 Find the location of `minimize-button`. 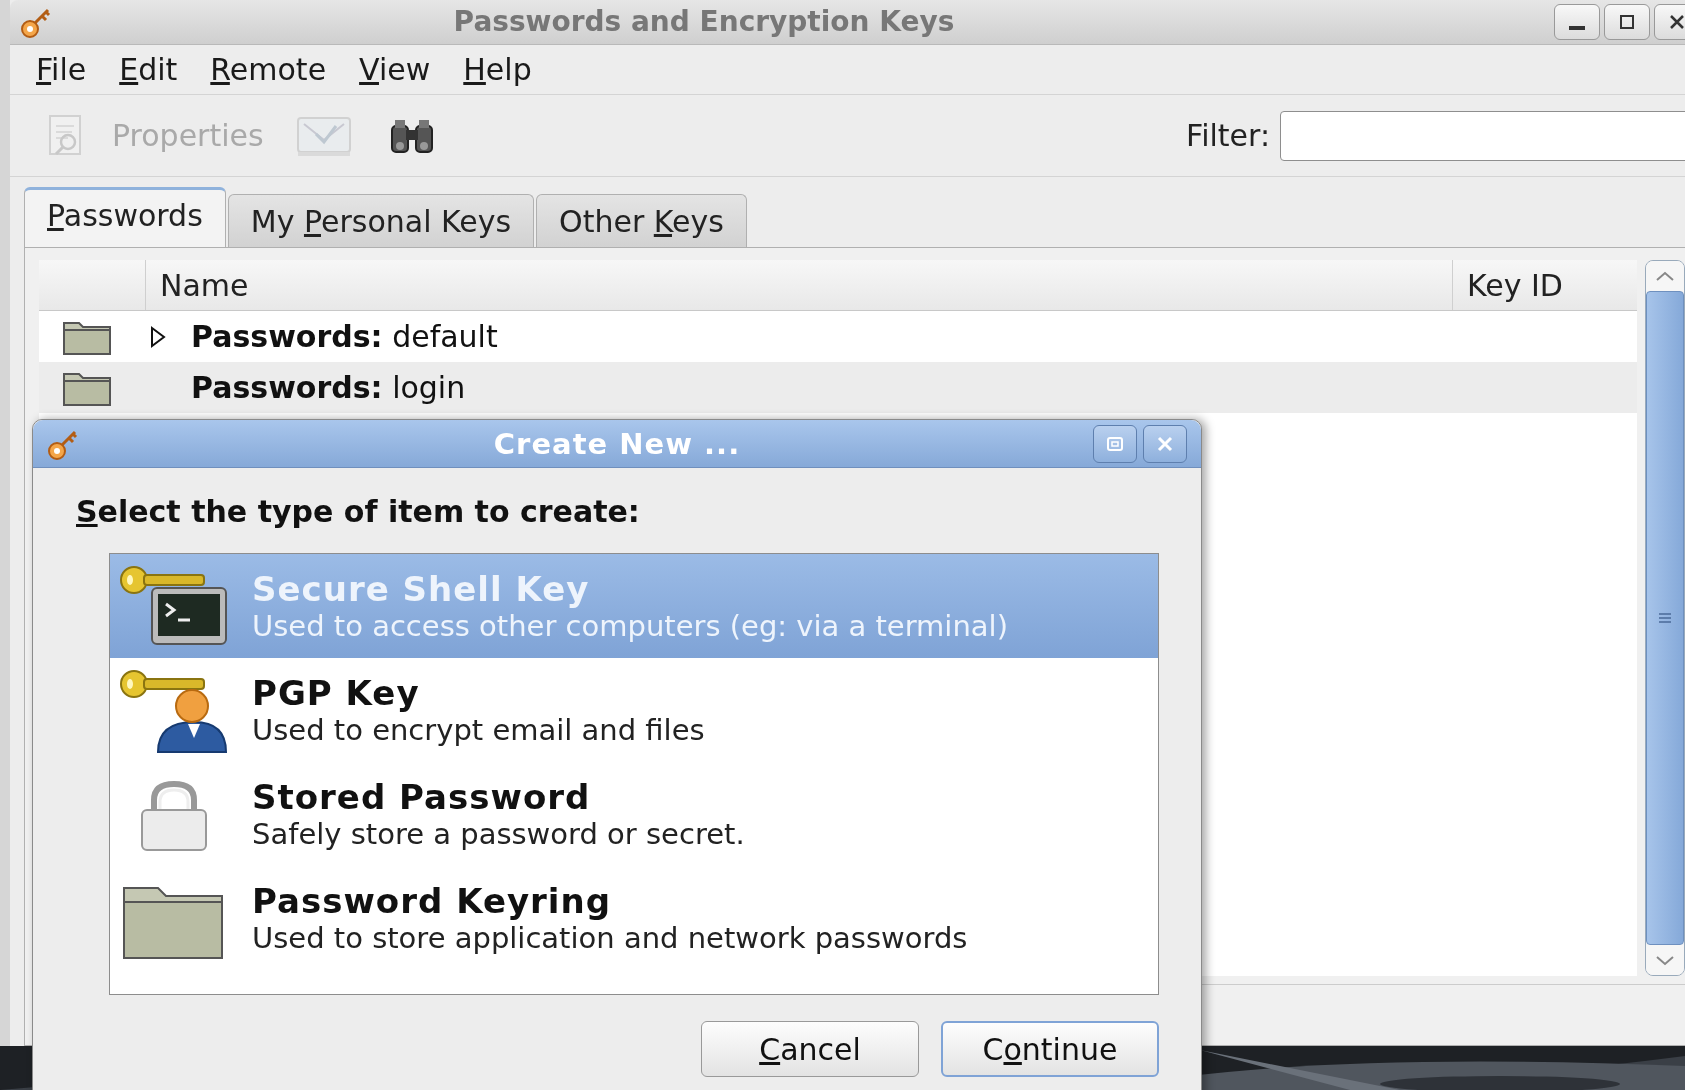

minimize-button is located at coordinates (1577, 21).